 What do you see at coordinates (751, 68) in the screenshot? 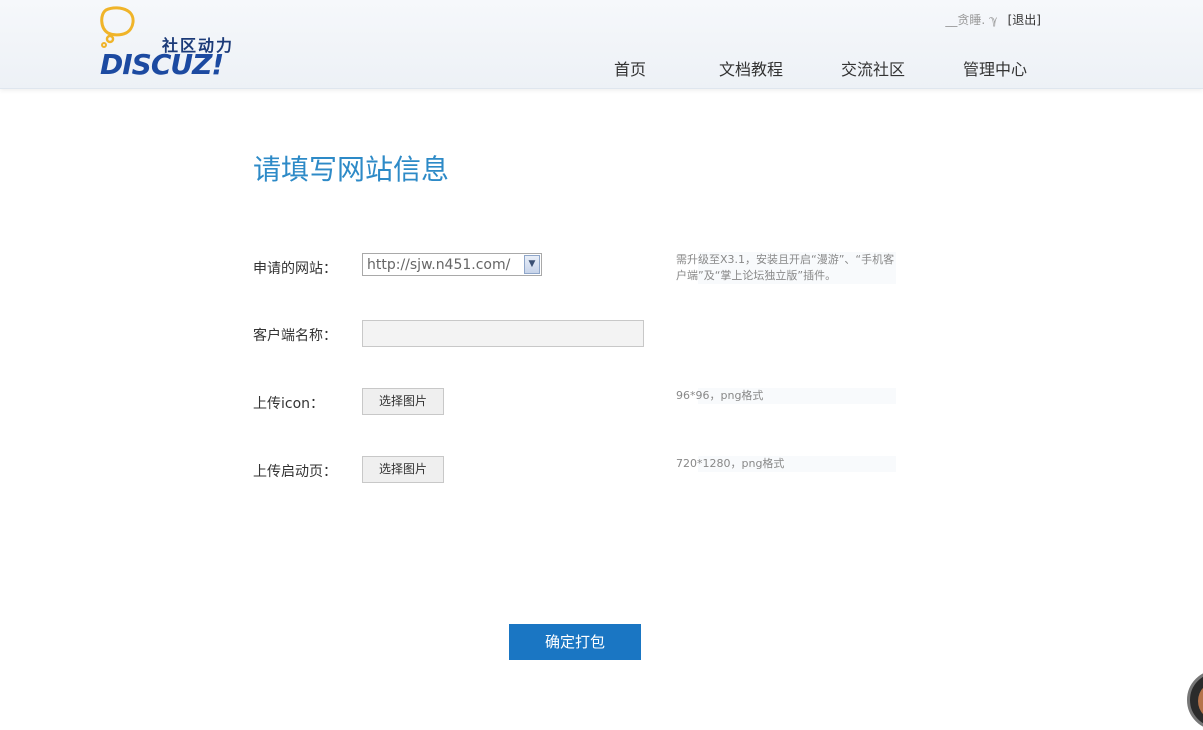
I see `nav-item-docs: 文档教程` at bounding box center [751, 68].